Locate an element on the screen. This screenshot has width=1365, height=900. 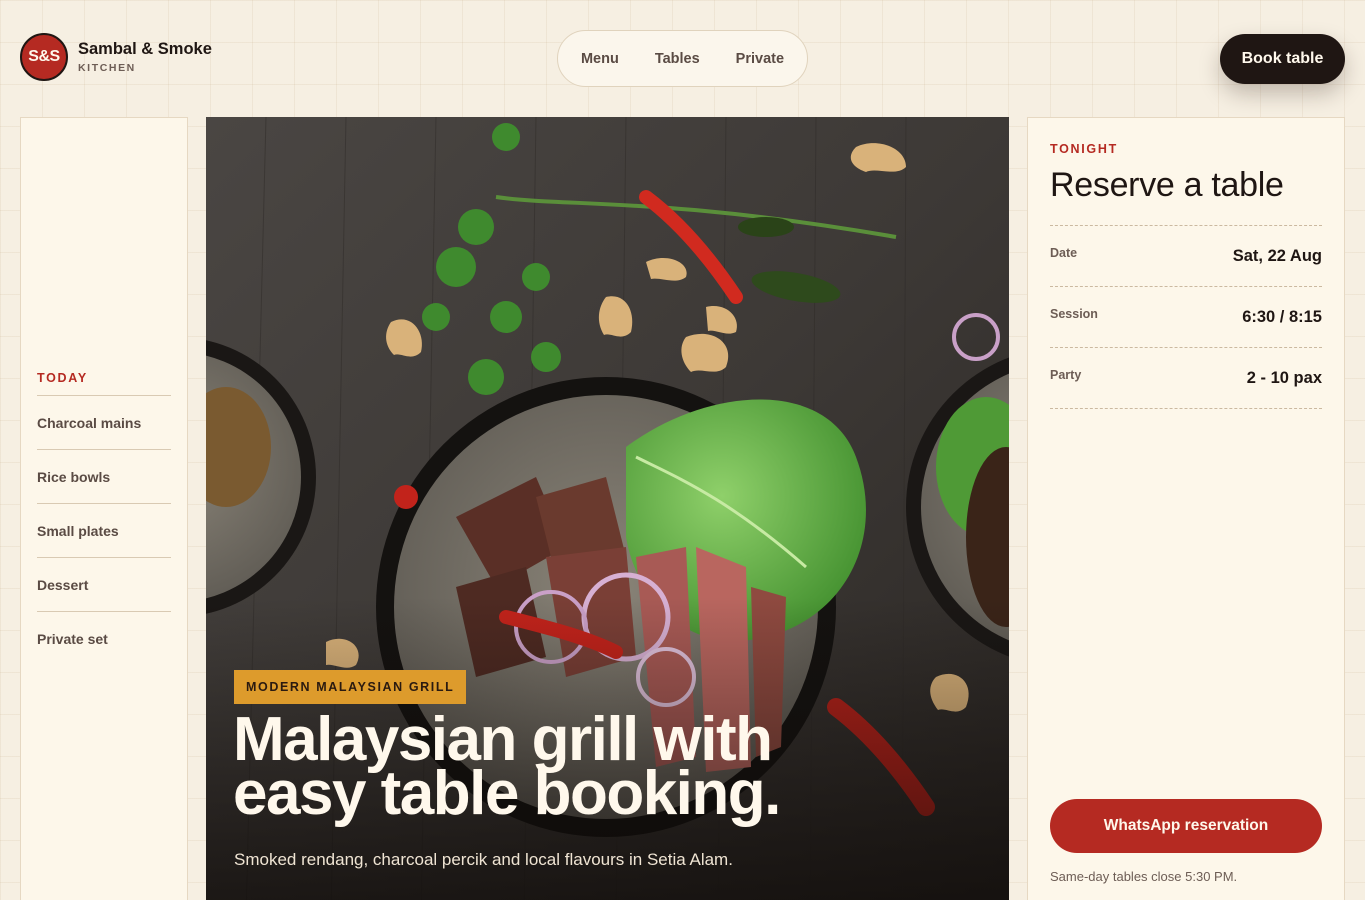
sidebar-item-private-set: Private set is located at coordinates (104, 638).